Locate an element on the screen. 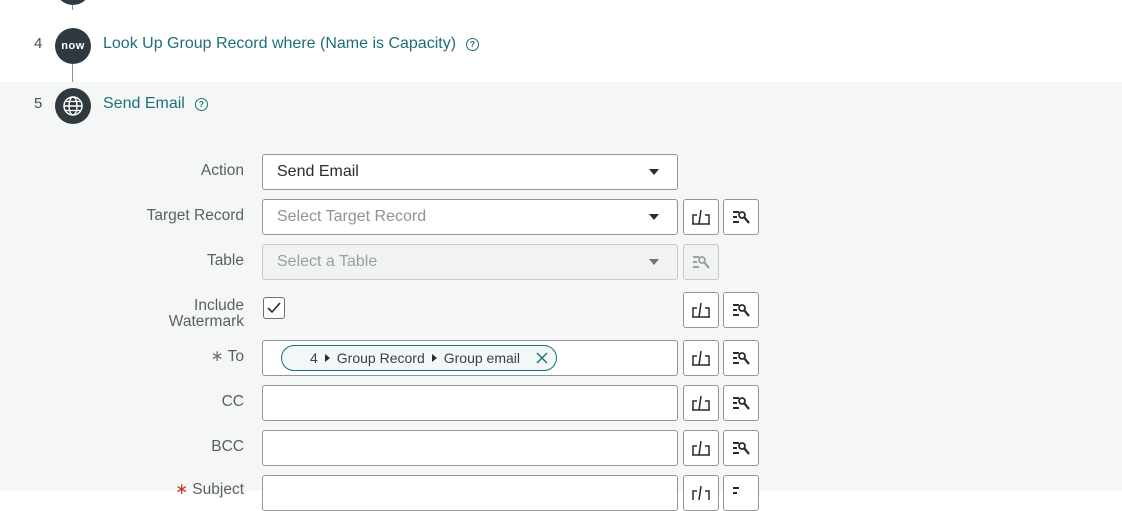 This screenshot has width=1122, height=511. step-5-title-link: Send Email ? is located at coordinates (155, 104).